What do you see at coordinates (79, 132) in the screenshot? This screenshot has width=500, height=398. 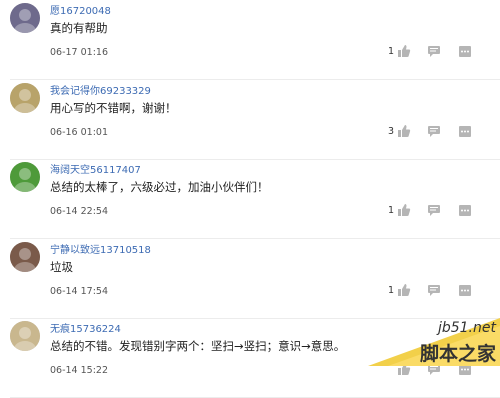 I see `comment-time: 06-16 01:01` at bounding box center [79, 132].